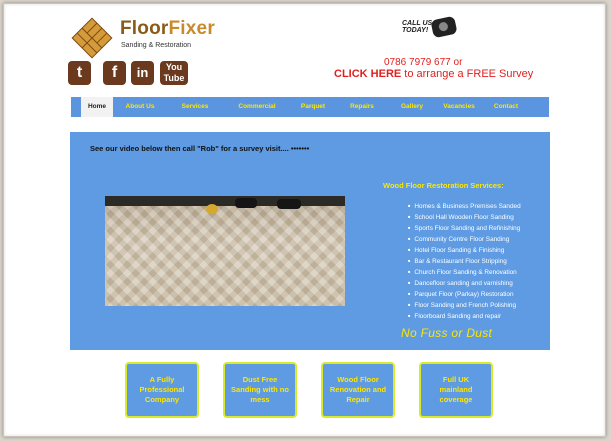  I want to click on services-list-item: Floor Sanding and French Polishing, so click(464, 305).